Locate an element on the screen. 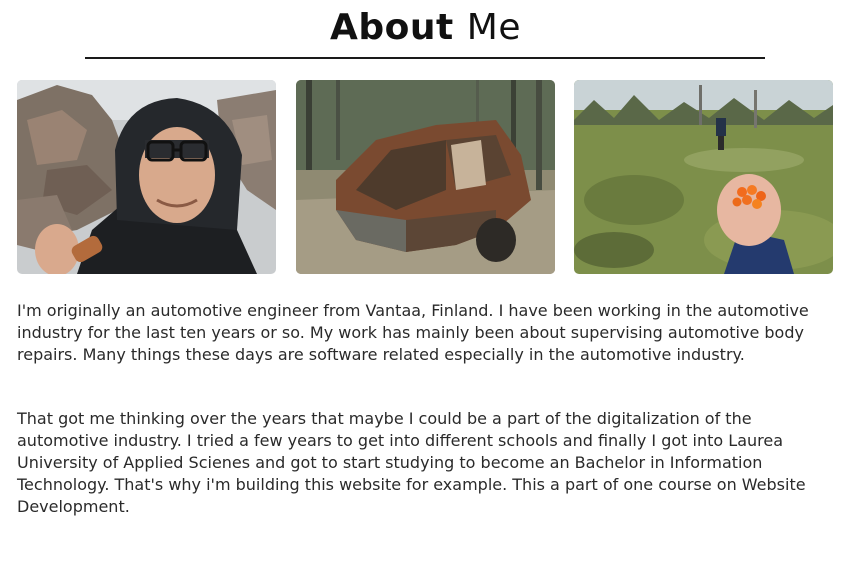  photo-car-wreck is located at coordinates (425, 177).